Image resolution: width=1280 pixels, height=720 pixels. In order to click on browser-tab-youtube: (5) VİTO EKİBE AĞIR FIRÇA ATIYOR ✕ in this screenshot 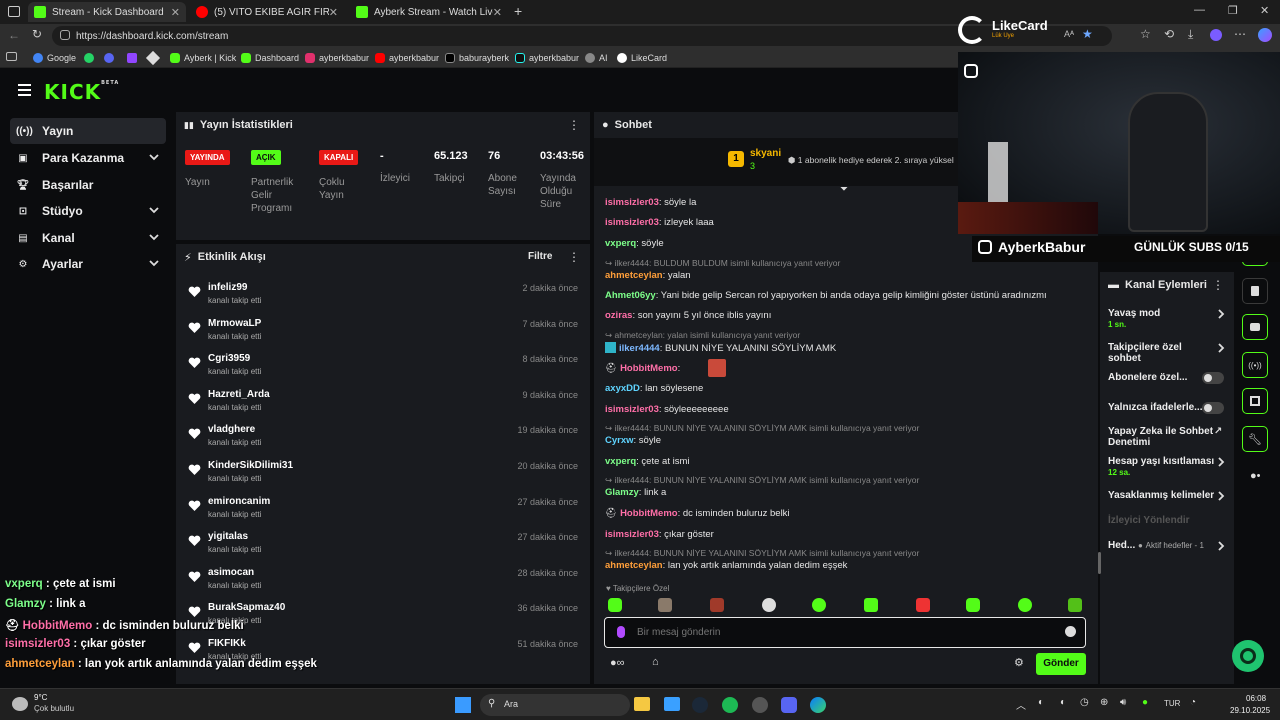, I will do `click(267, 12)`.